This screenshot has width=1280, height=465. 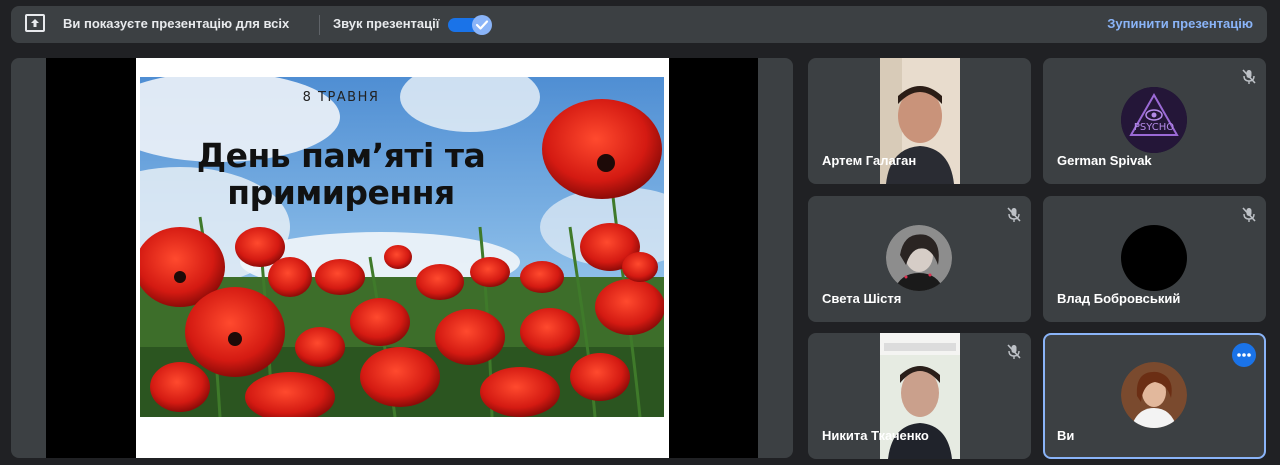 What do you see at coordinates (341, 192) in the screenshot?
I see `slide-title-line2: примирення` at bounding box center [341, 192].